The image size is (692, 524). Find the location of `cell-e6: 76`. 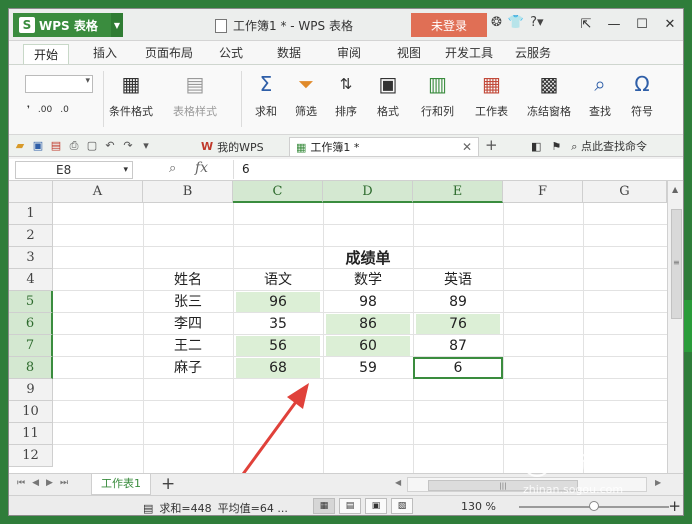

cell-e6: 76 is located at coordinates (458, 324).